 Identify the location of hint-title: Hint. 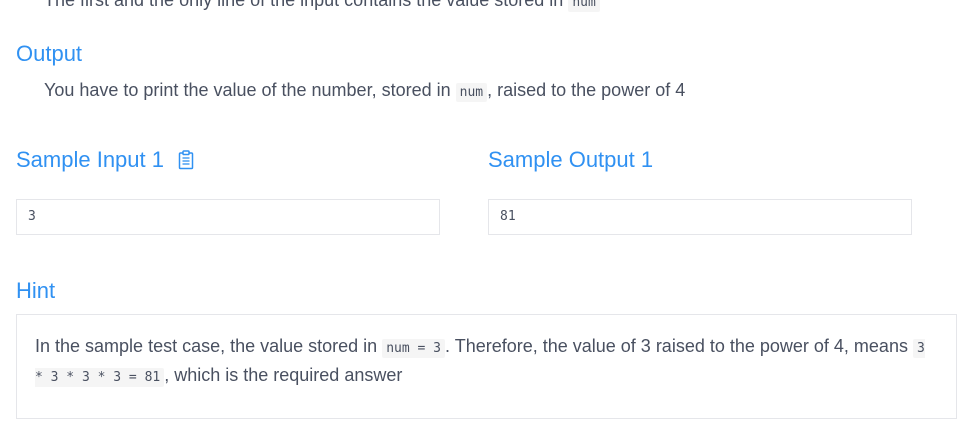
(36, 290).